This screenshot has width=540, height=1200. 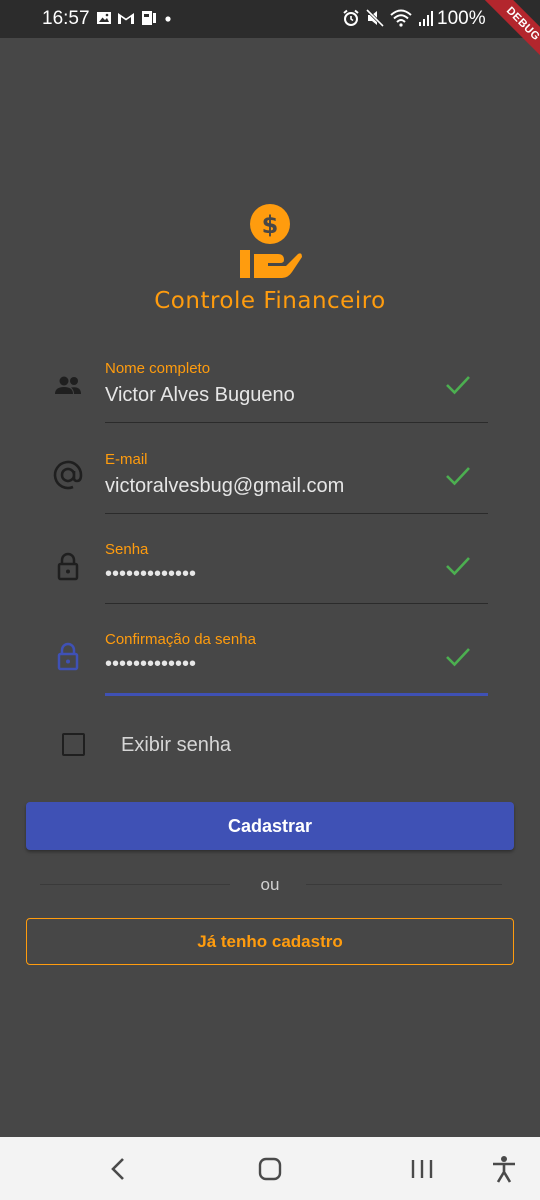 What do you see at coordinates (68, 385) in the screenshot?
I see `people-icon` at bounding box center [68, 385].